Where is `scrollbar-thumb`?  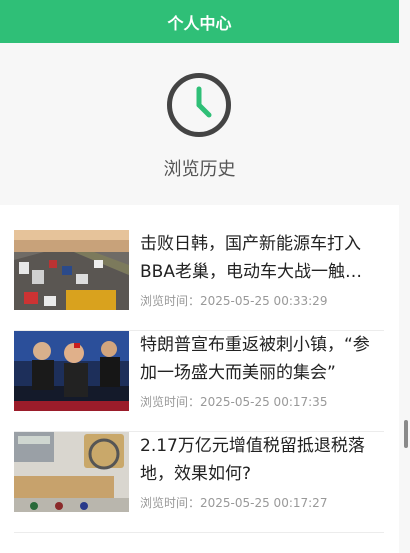
scrollbar-thumb is located at coordinates (406, 434).